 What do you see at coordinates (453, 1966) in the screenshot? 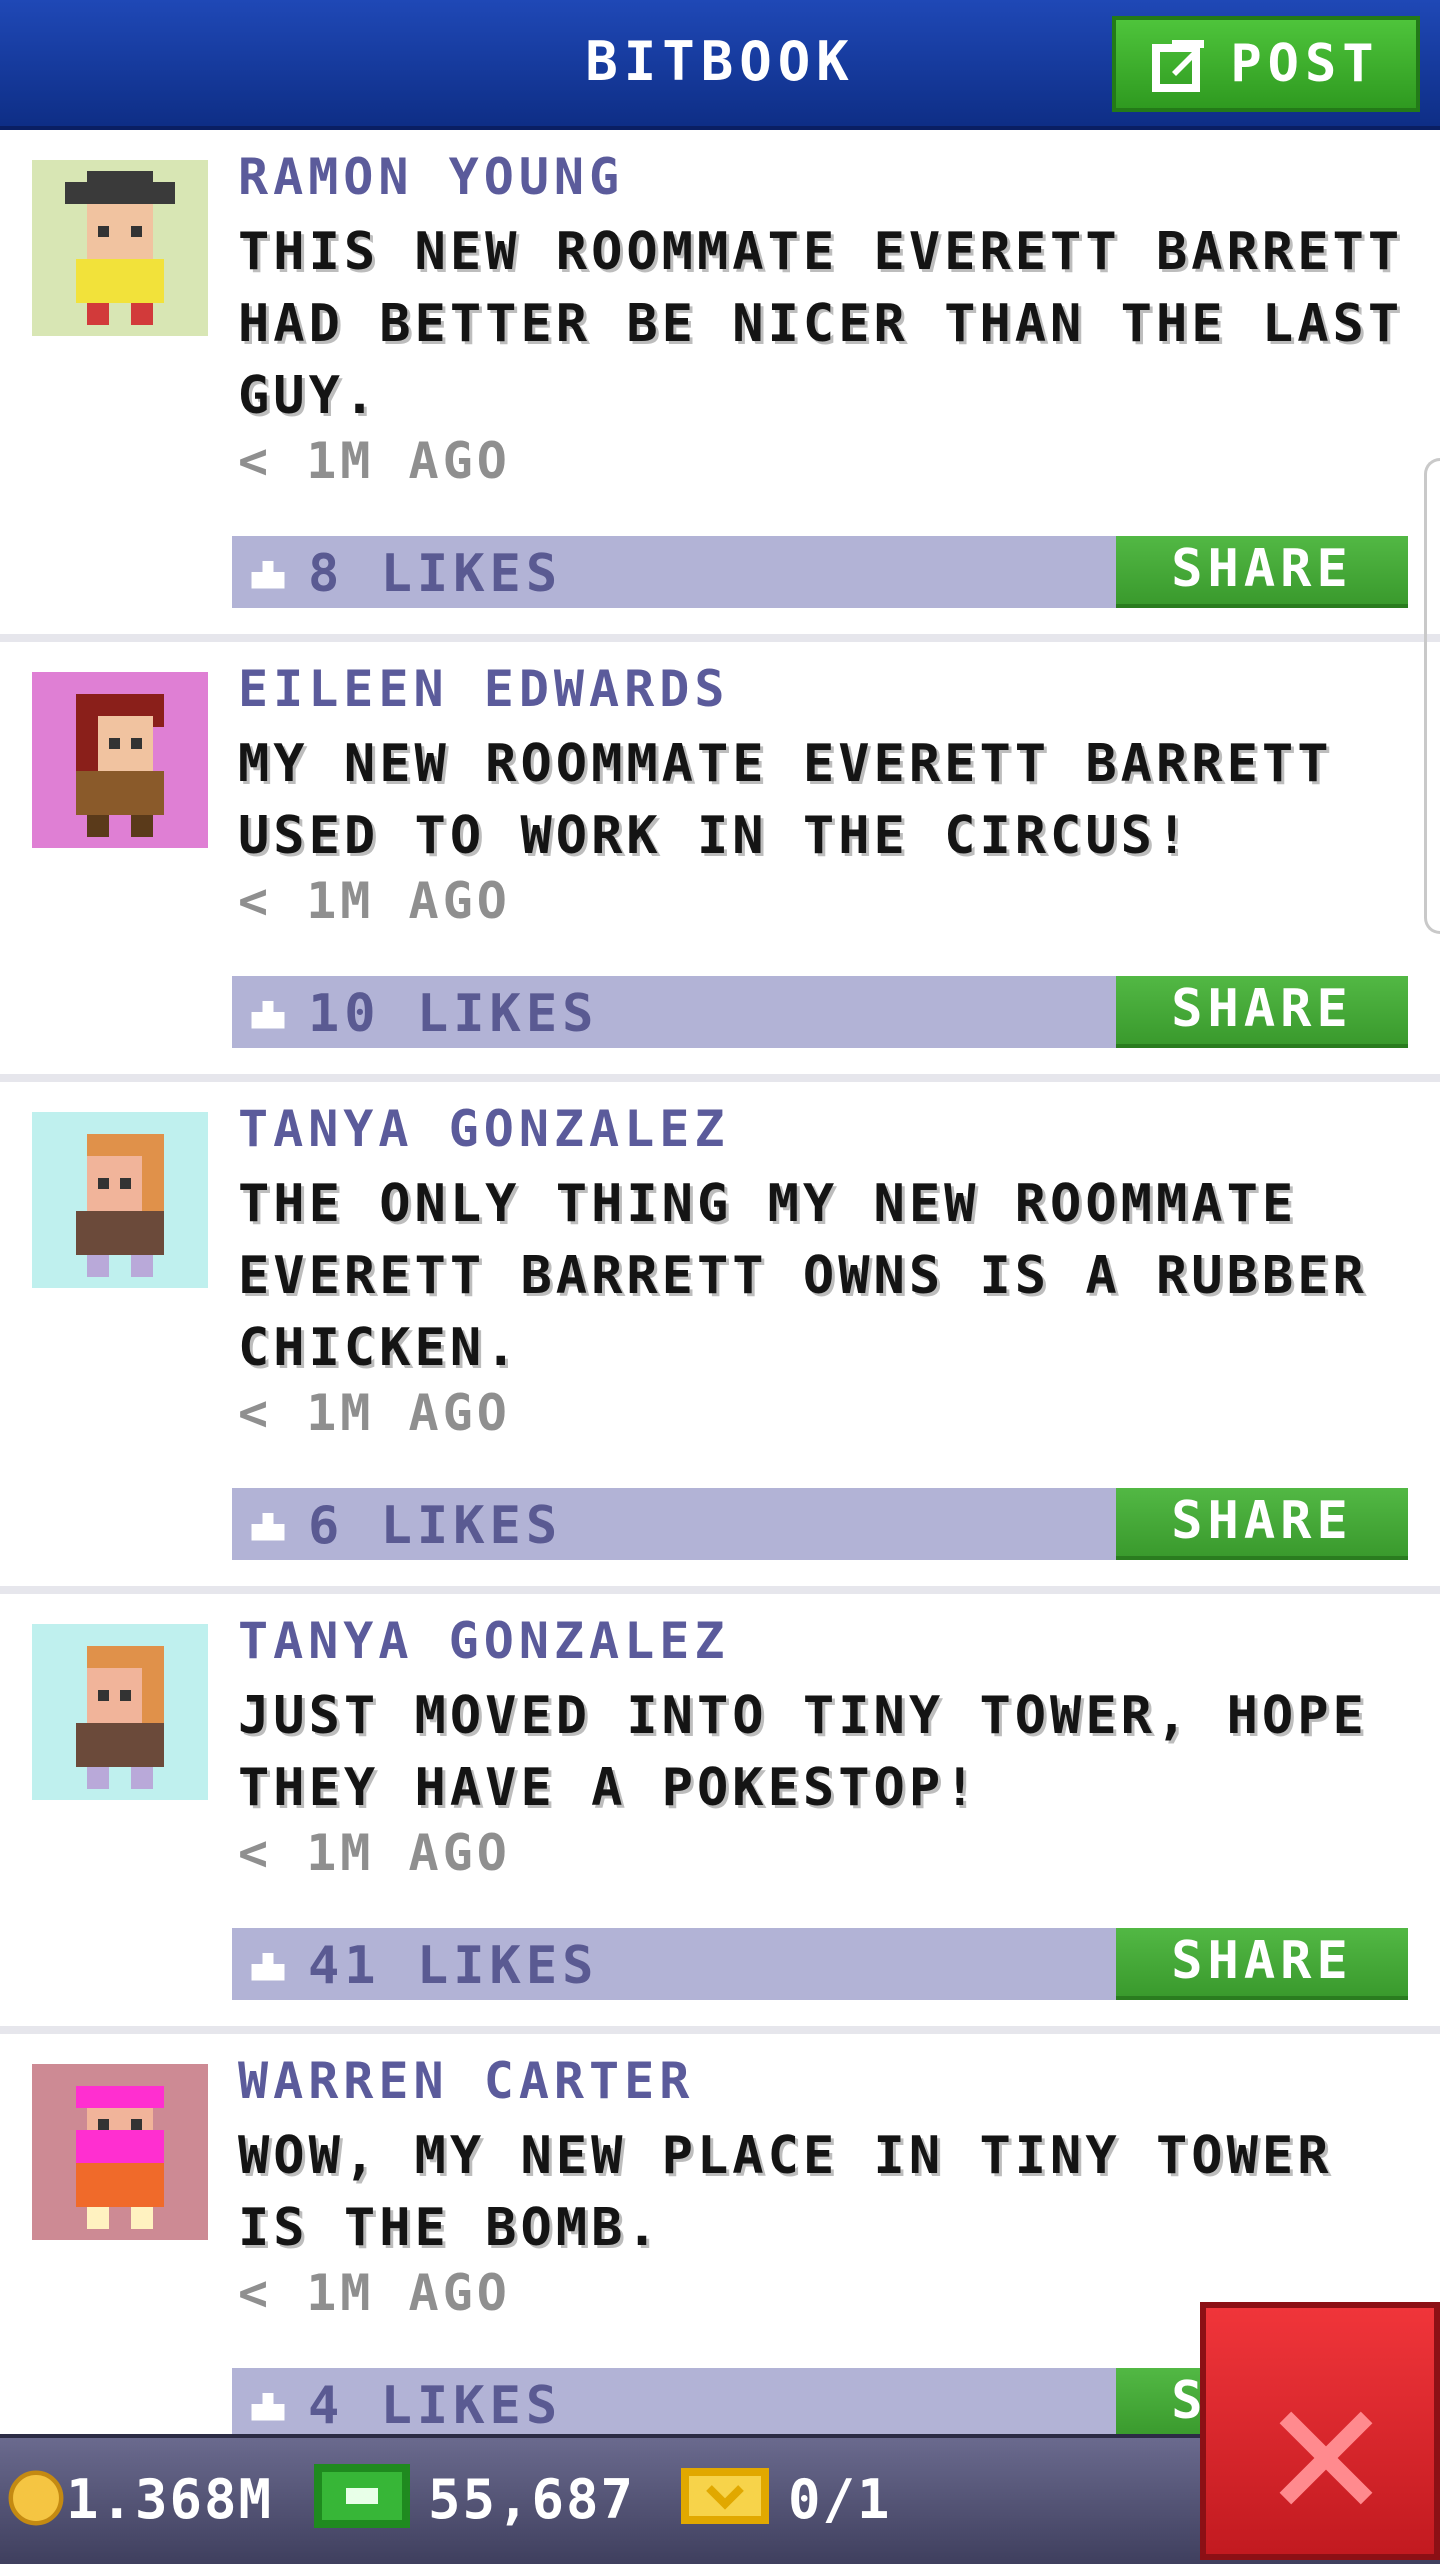
I see `like-count: 41 LIKES` at bounding box center [453, 1966].